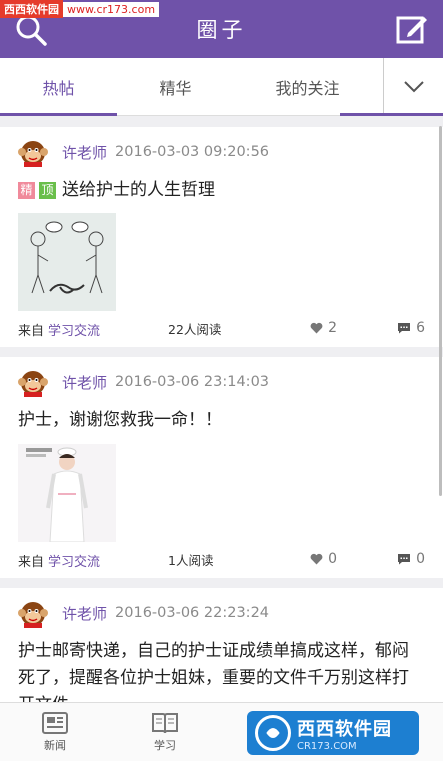 The height and width of the screenshot is (761, 443). I want to click on tab-featured: 精华, so click(175, 86).